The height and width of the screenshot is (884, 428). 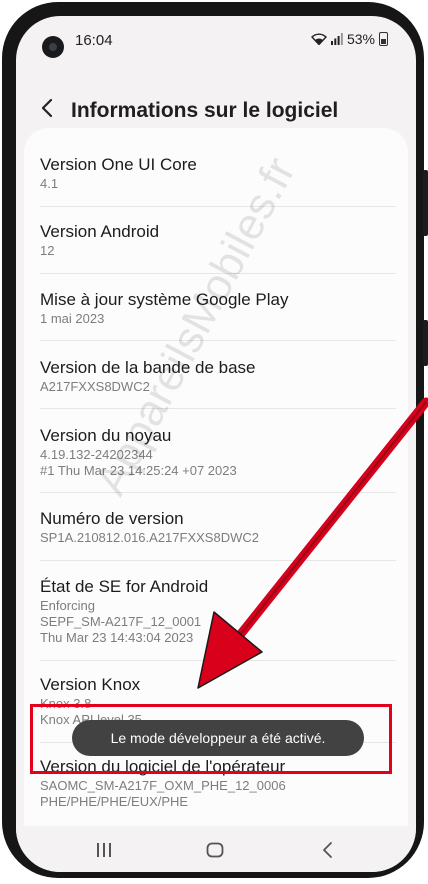 What do you see at coordinates (94, 40) in the screenshot?
I see `status-time: 16:04` at bounding box center [94, 40].